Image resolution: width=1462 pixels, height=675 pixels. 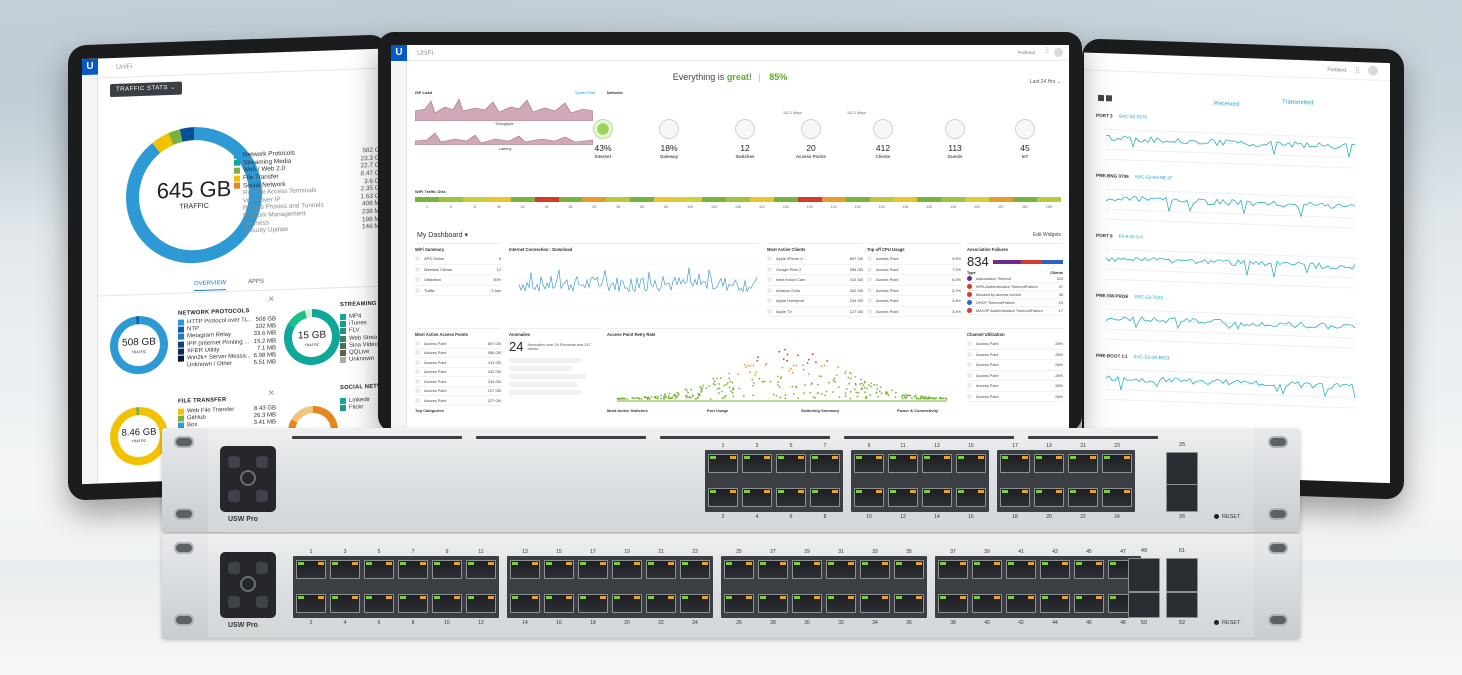 What do you see at coordinates (914, 280) in the screenshot?
I see `table-row: Access Point 6.3%` at bounding box center [914, 280].